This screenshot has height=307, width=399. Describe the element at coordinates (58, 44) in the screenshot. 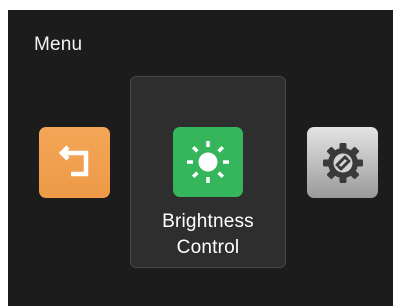

I see `menu-title: Menu` at that location.